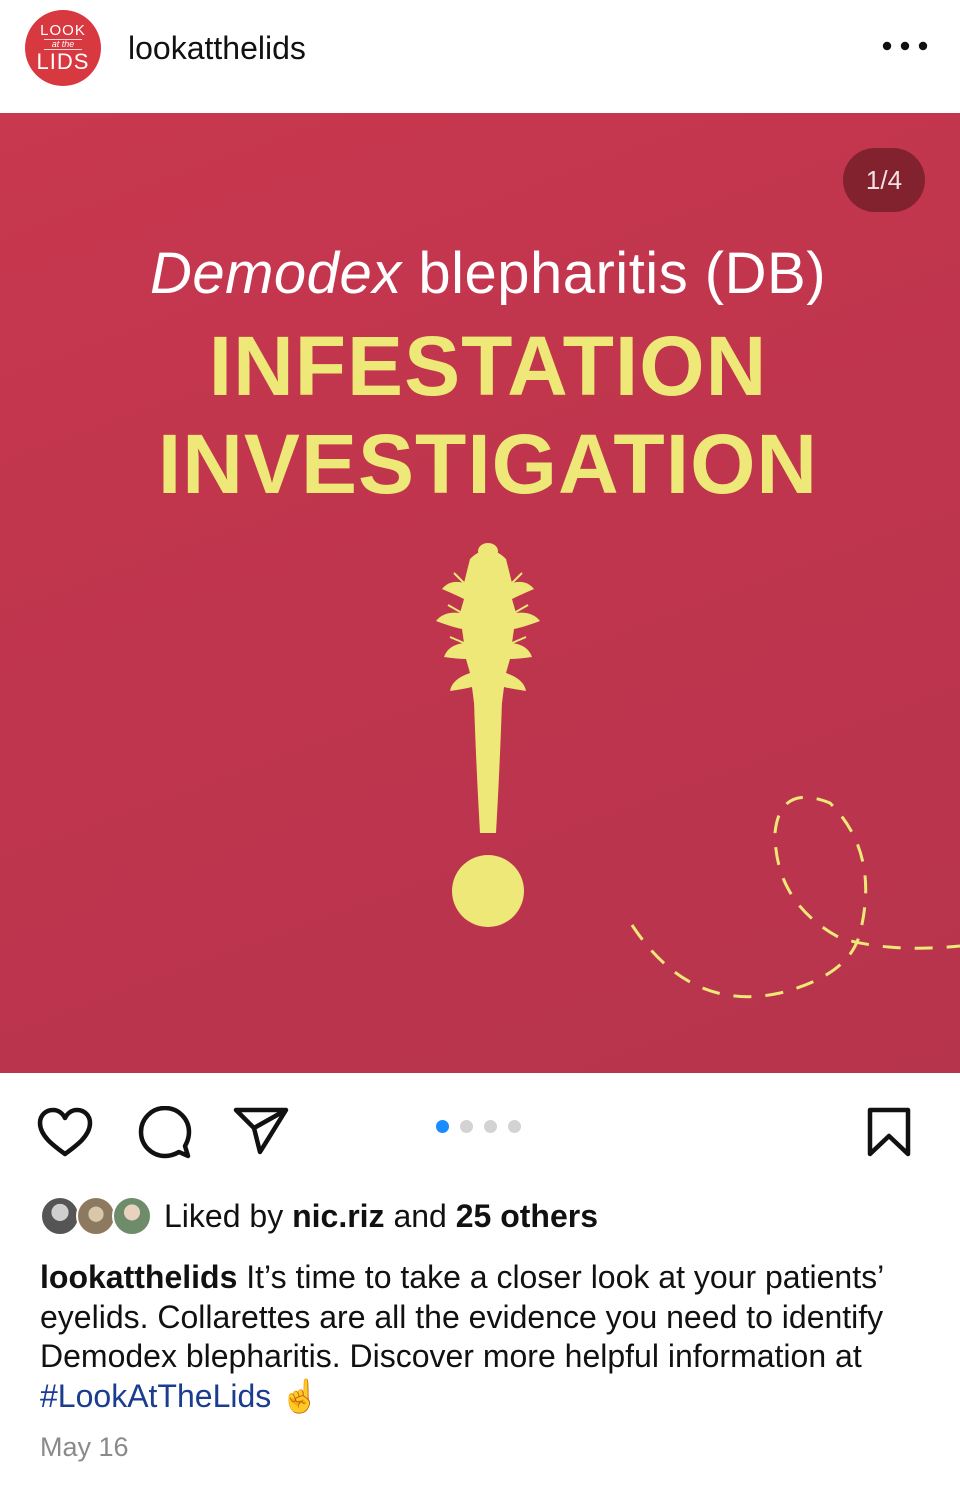  What do you see at coordinates (84, 1447) in the screenshot?
I see `post-date: May 16` at bounding box center [84, 1447].